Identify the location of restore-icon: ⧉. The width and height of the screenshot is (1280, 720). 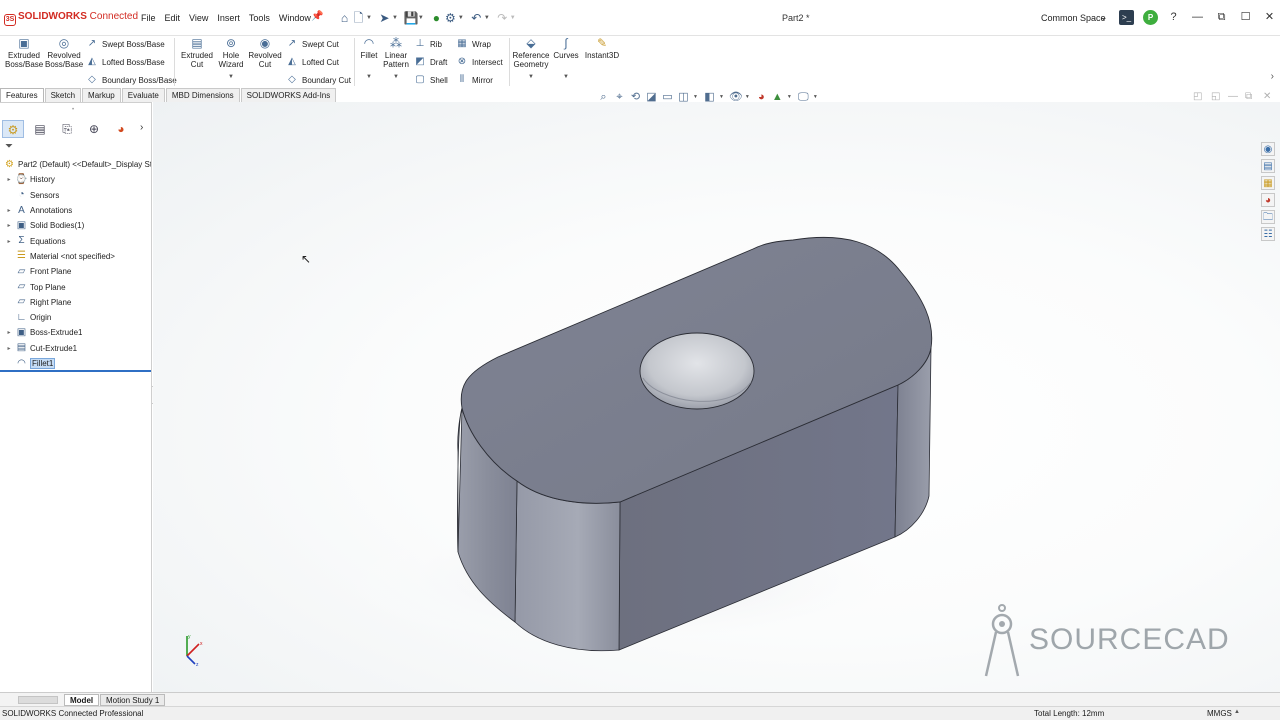
(1221, 17).